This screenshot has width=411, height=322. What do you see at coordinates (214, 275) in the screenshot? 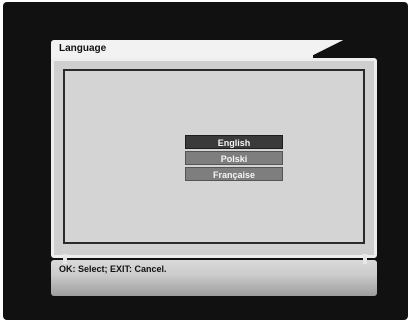
I see `dialog-footer: OK: Select; EXIT: Cancel.` at bounding box center [214, 275].